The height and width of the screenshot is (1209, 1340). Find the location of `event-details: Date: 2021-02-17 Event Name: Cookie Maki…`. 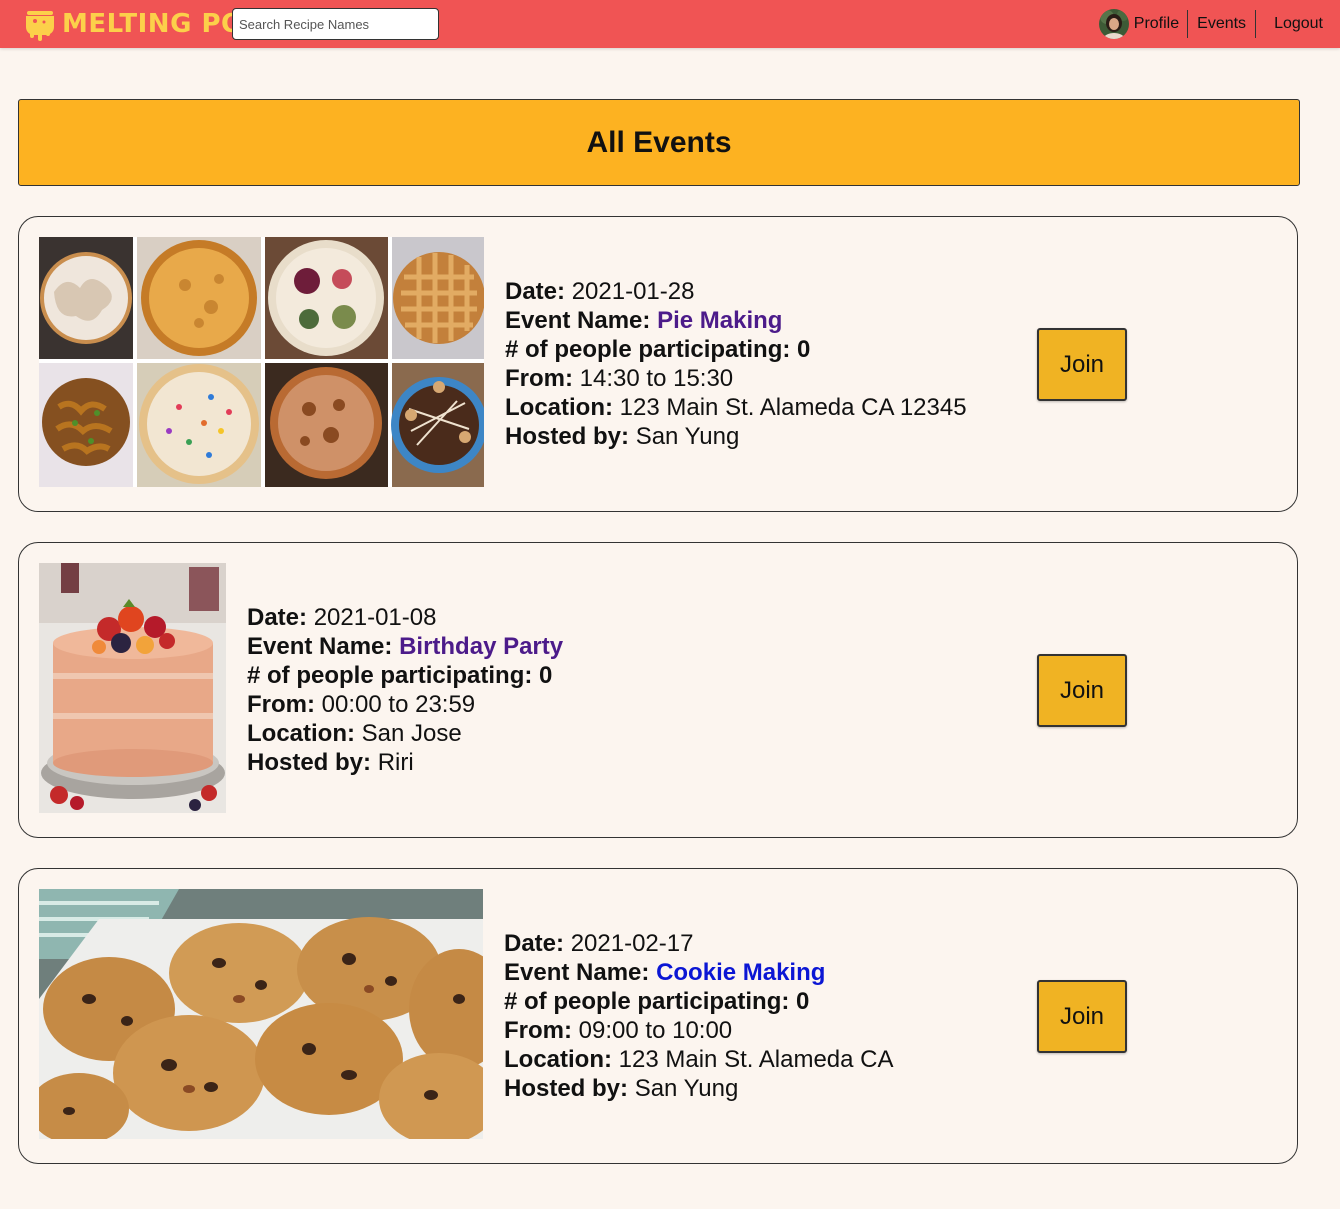

event-details: Date: 2021-02-17 Event Name: Cookie Maki… is located at coordinates (699, 1016).